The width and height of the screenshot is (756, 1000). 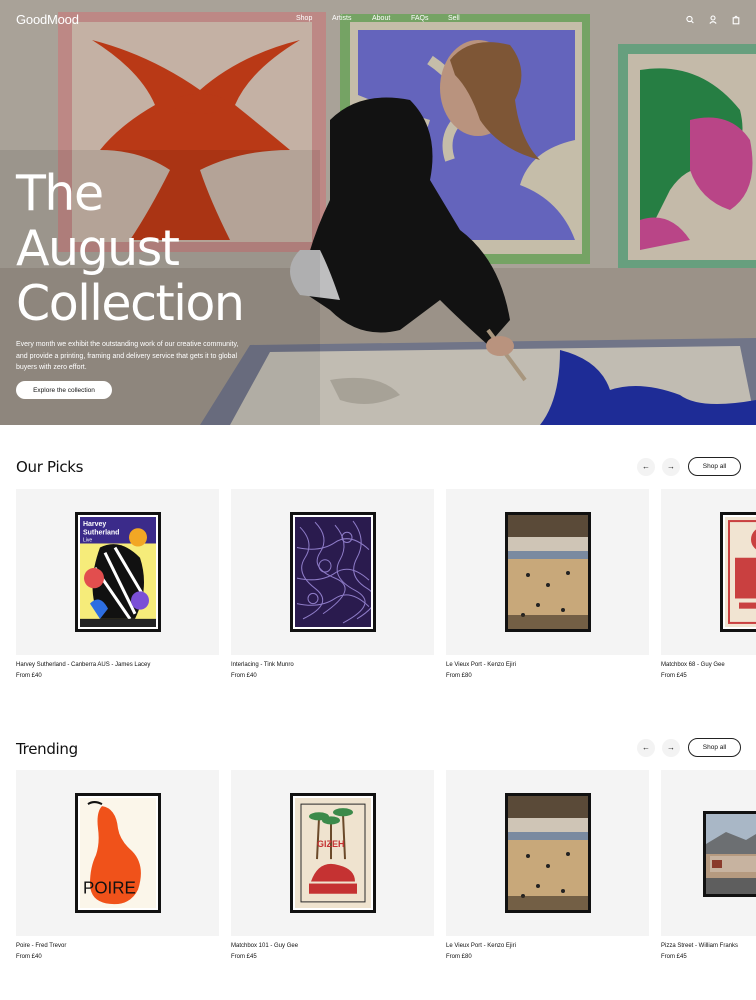 I want to click on poster-frame: GIZEH, so click(x=333, y=853).